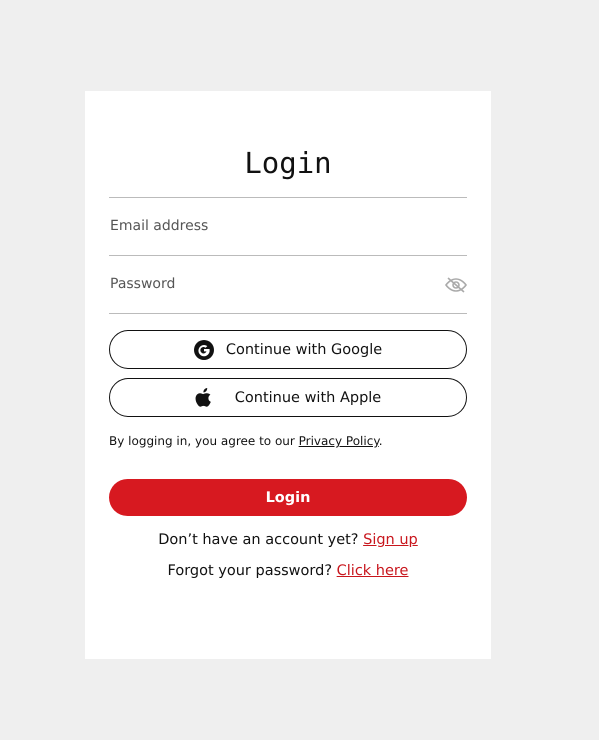 The width and height of the screenshot is (599, 740). I want to click on forgot-password-prompt: Forgot your password? Click here, so click(288, 571).